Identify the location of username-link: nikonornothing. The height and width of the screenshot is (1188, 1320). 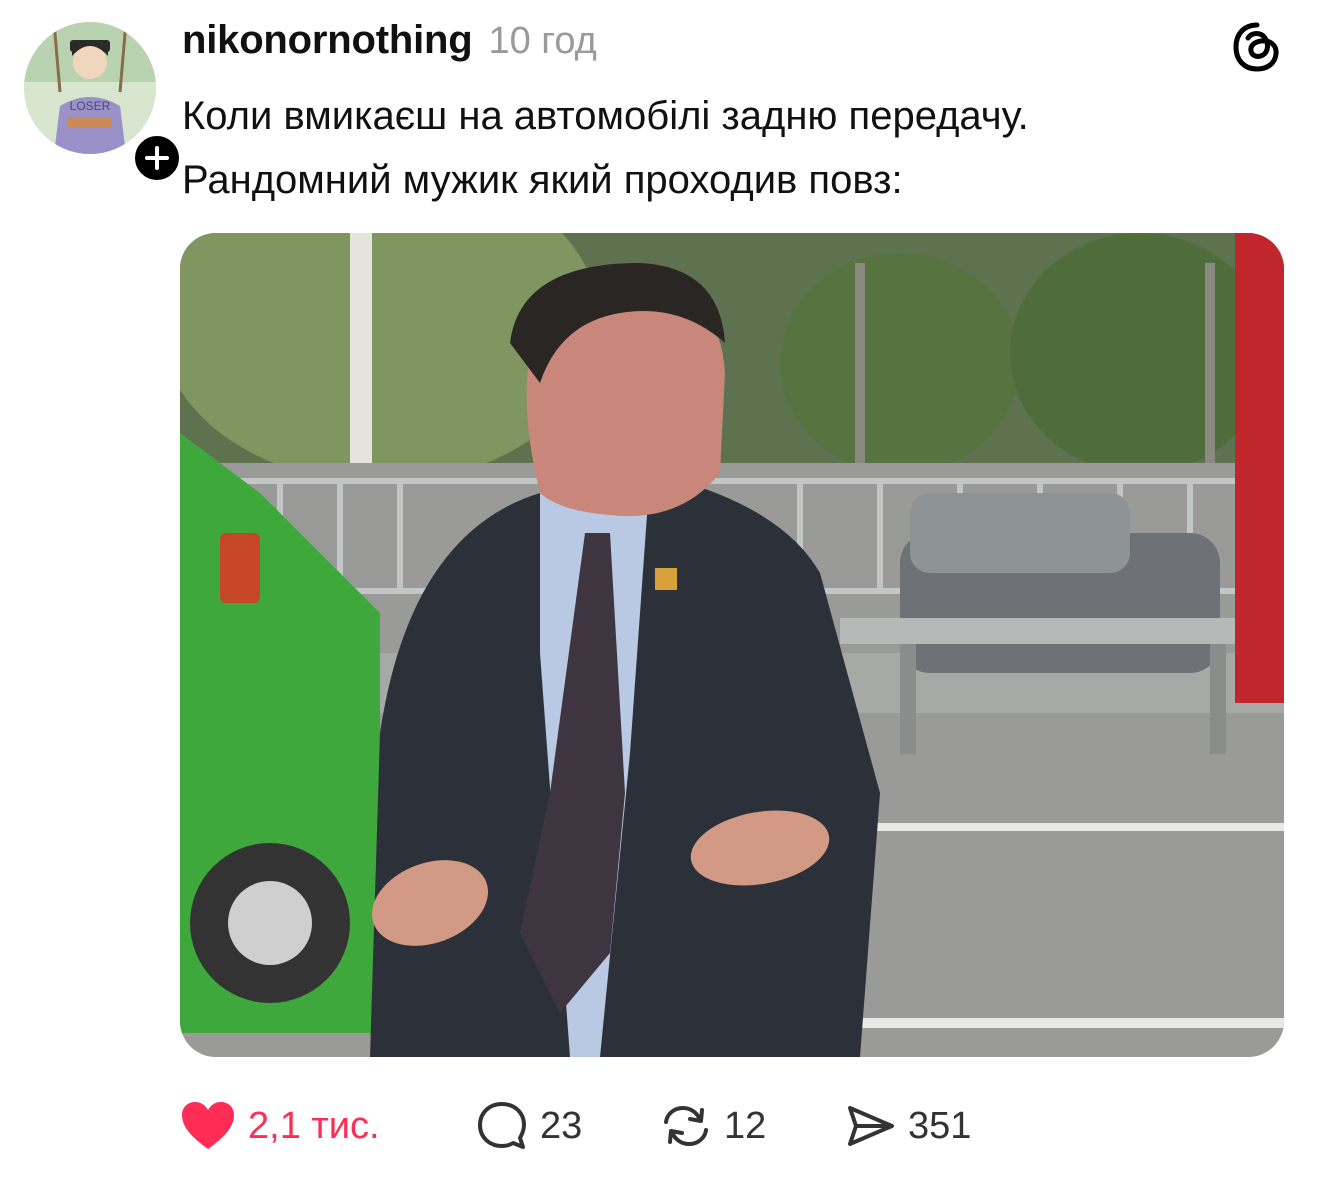
(327, 40).